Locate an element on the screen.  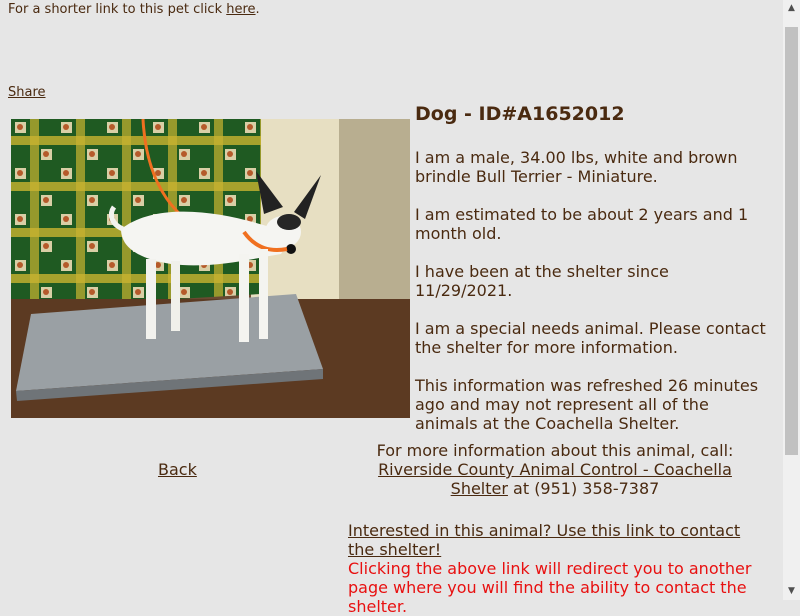
scroll-up-arrow-icon: ▲ is located at coordinates (791, 8).